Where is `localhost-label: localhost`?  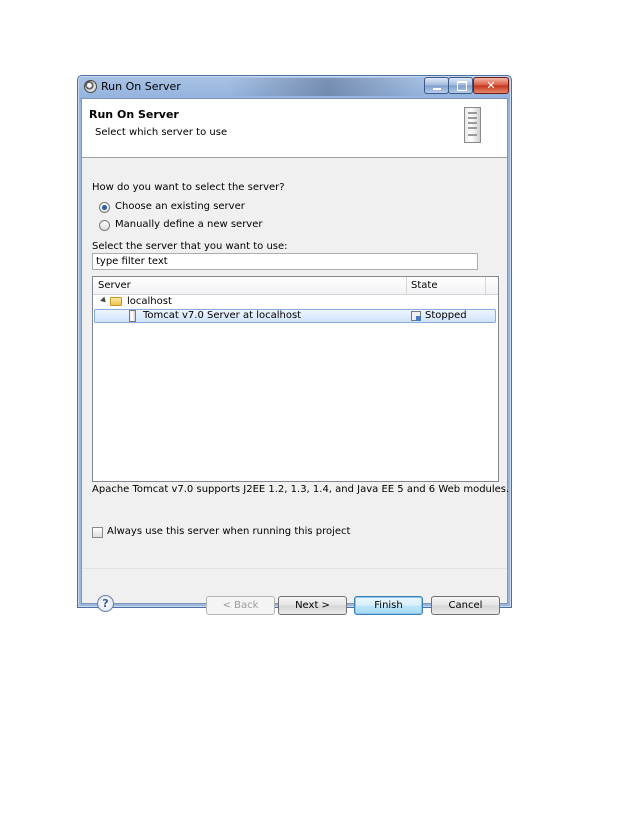
localhost-label: localhost is located at coordinates (149, 301).